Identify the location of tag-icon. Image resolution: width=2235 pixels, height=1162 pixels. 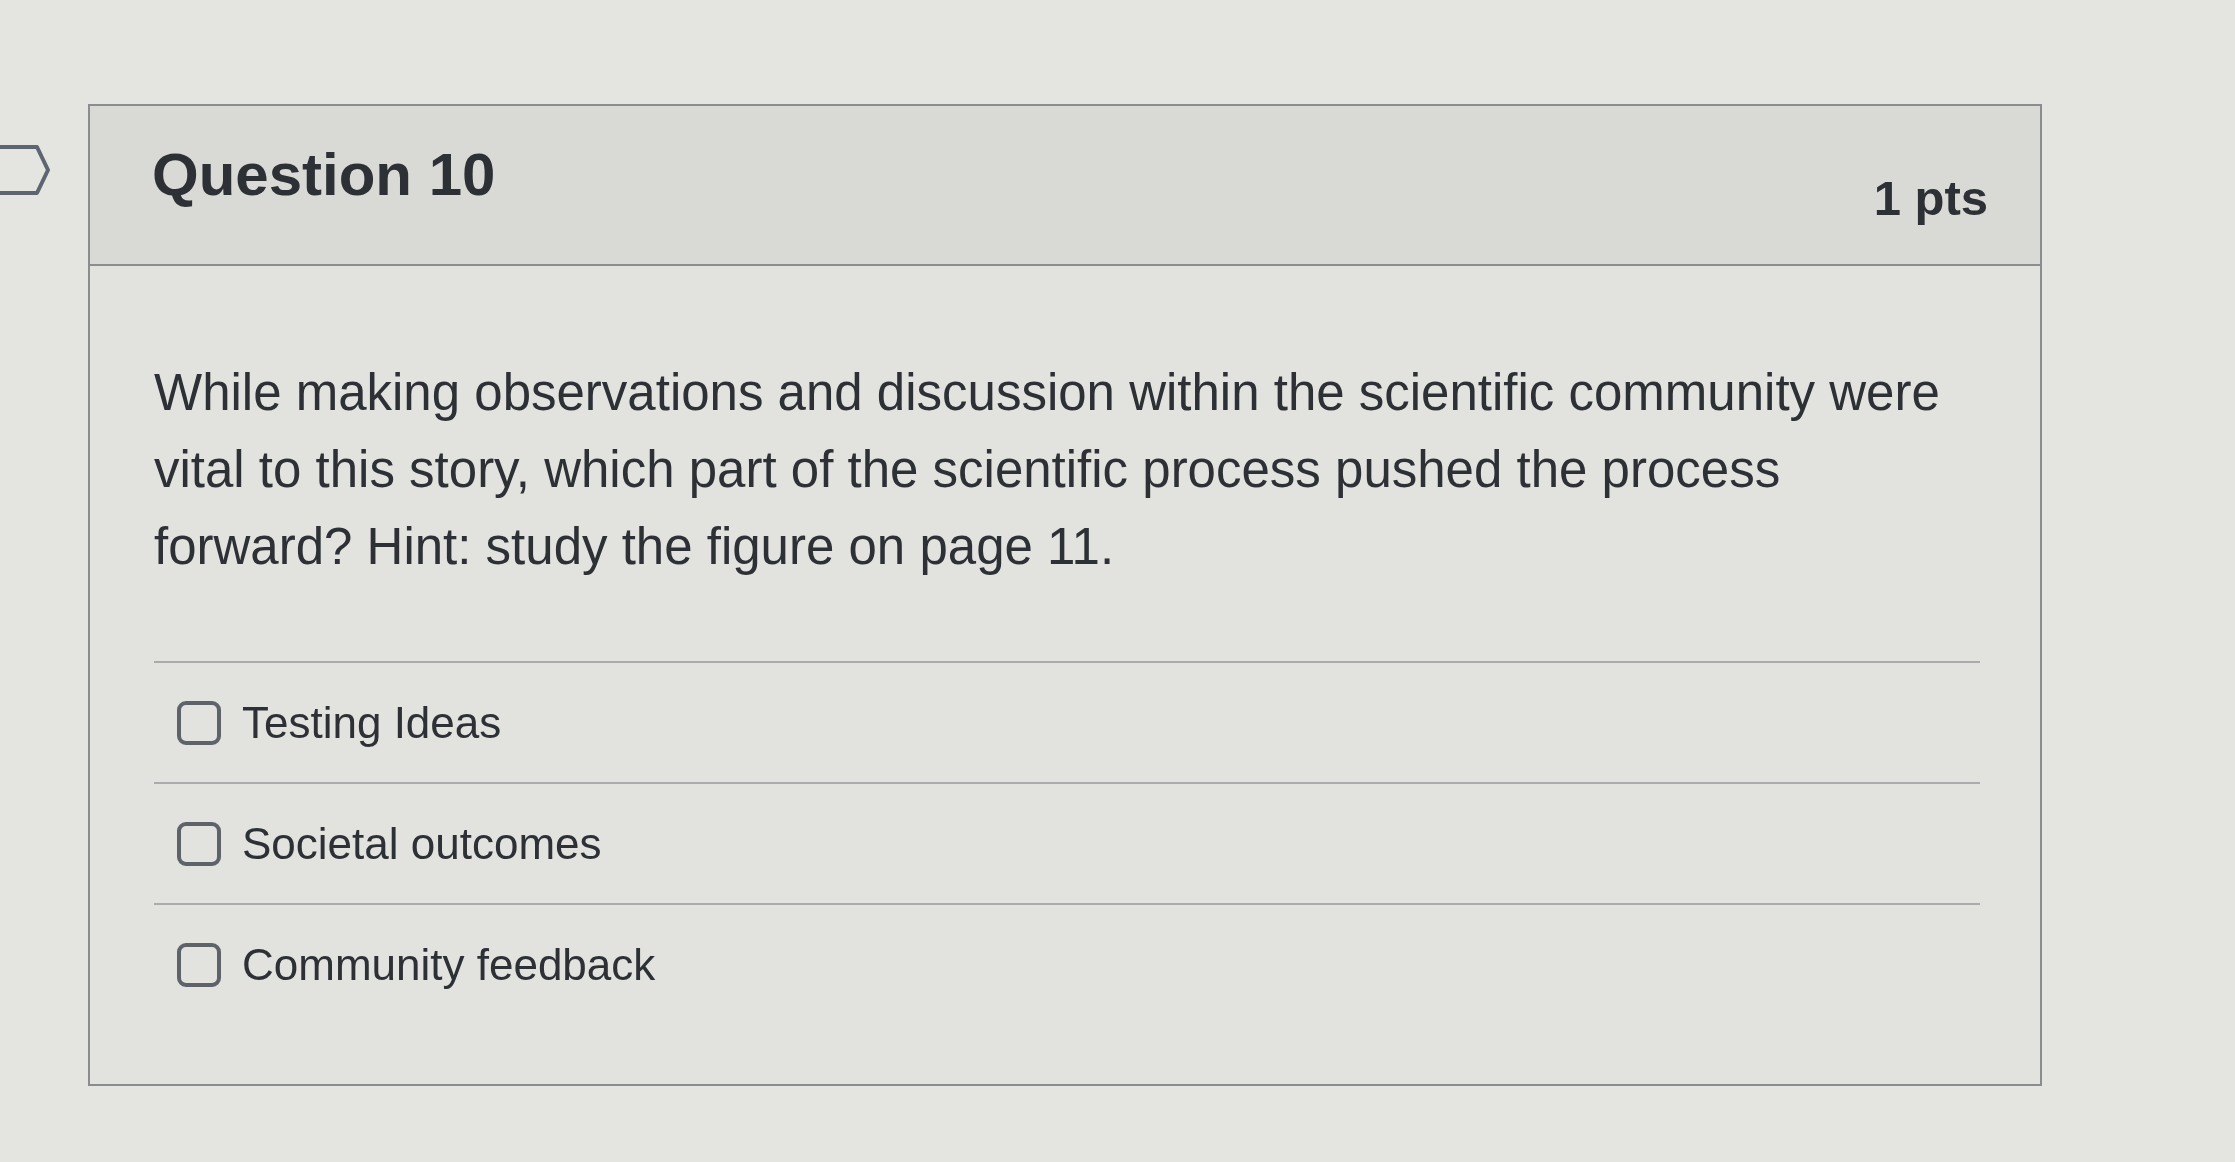
(25, 170).